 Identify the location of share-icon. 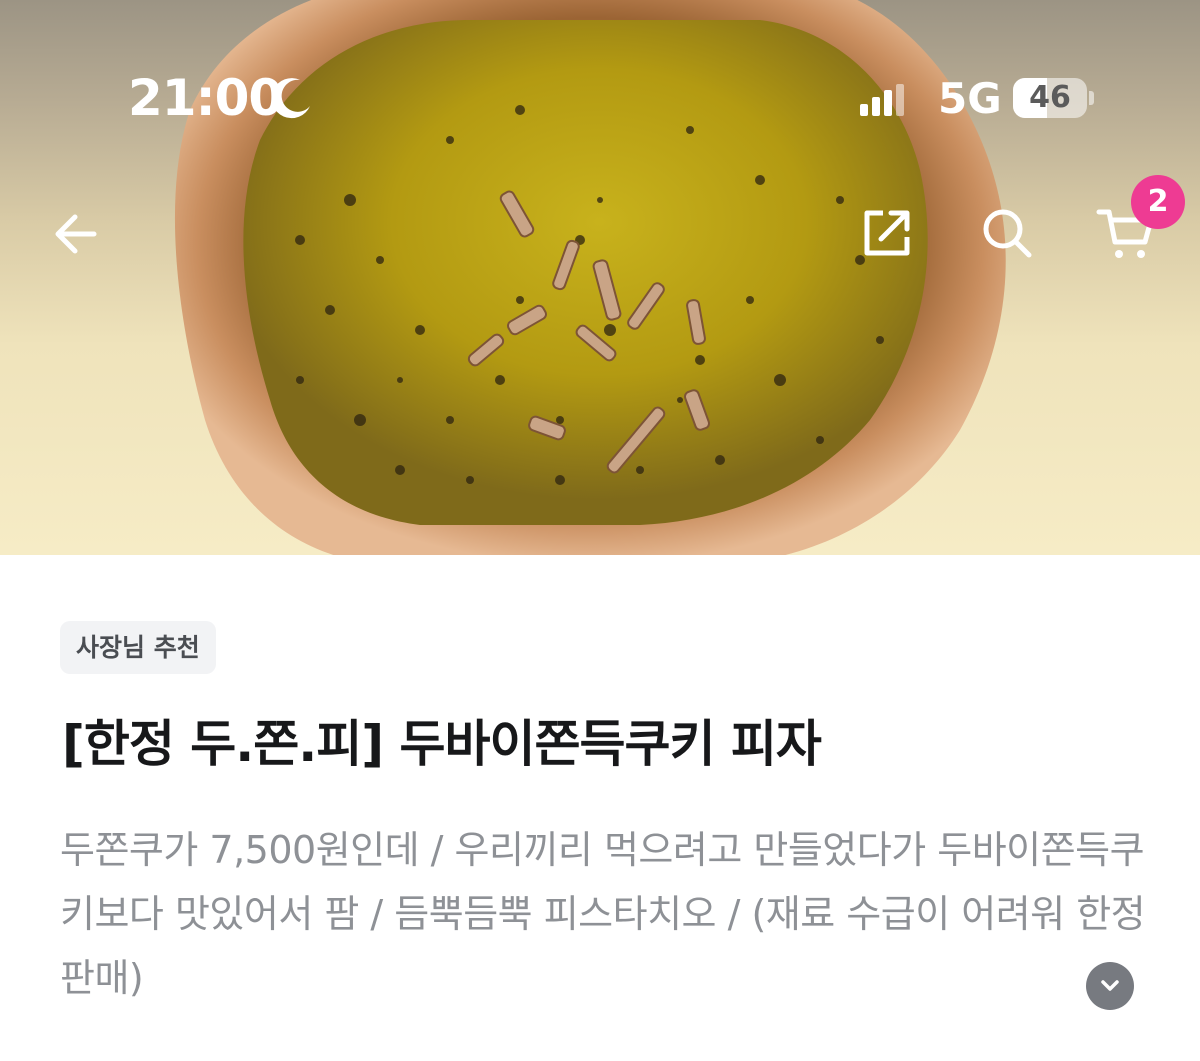
(887, 233).